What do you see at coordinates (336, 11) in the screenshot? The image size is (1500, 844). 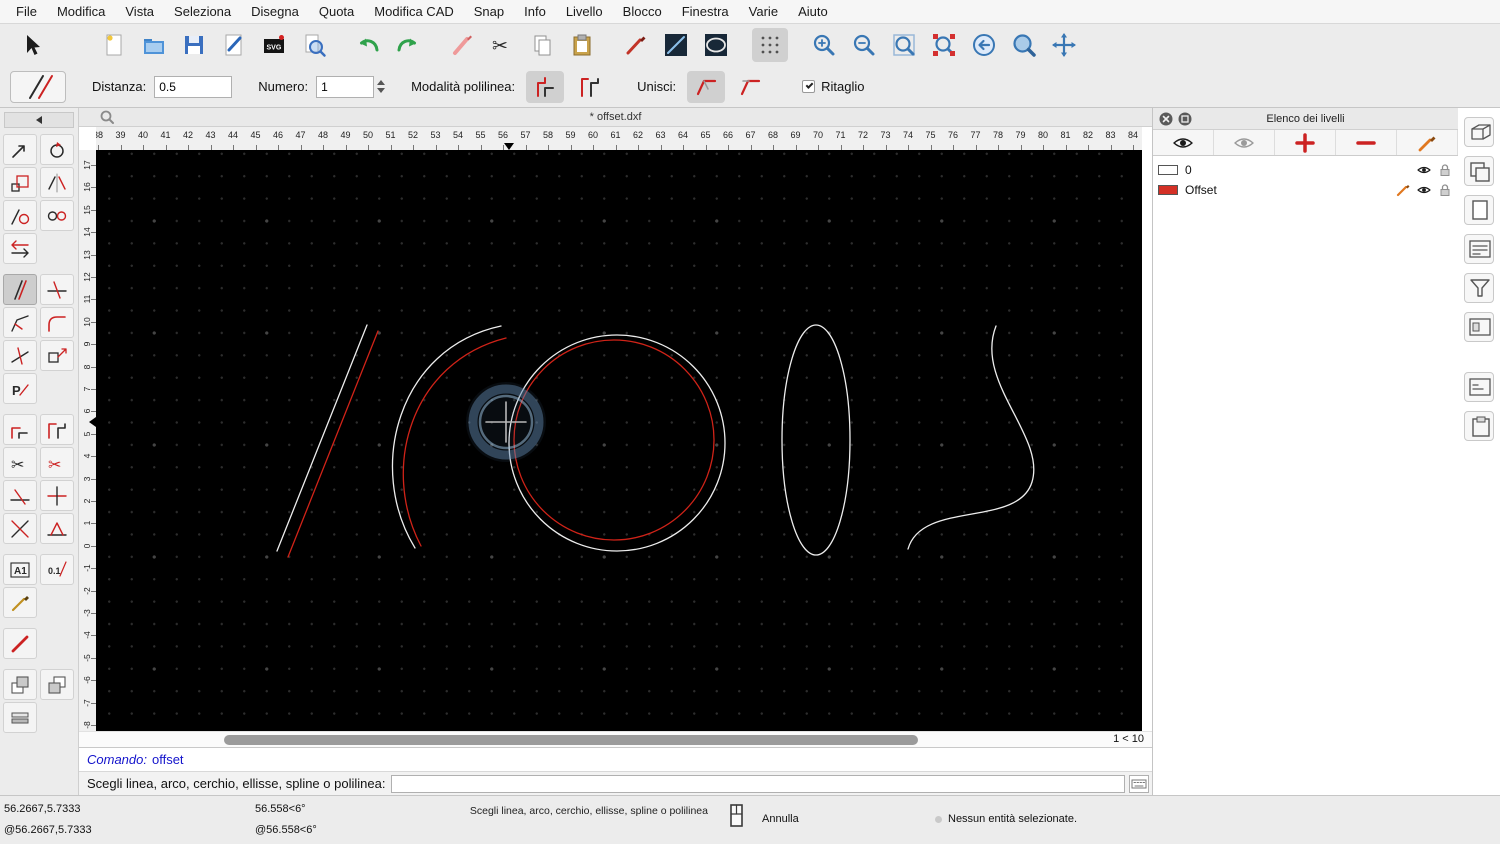 I see `menu-item-quota: Quota` at bounding box center [336, 11].